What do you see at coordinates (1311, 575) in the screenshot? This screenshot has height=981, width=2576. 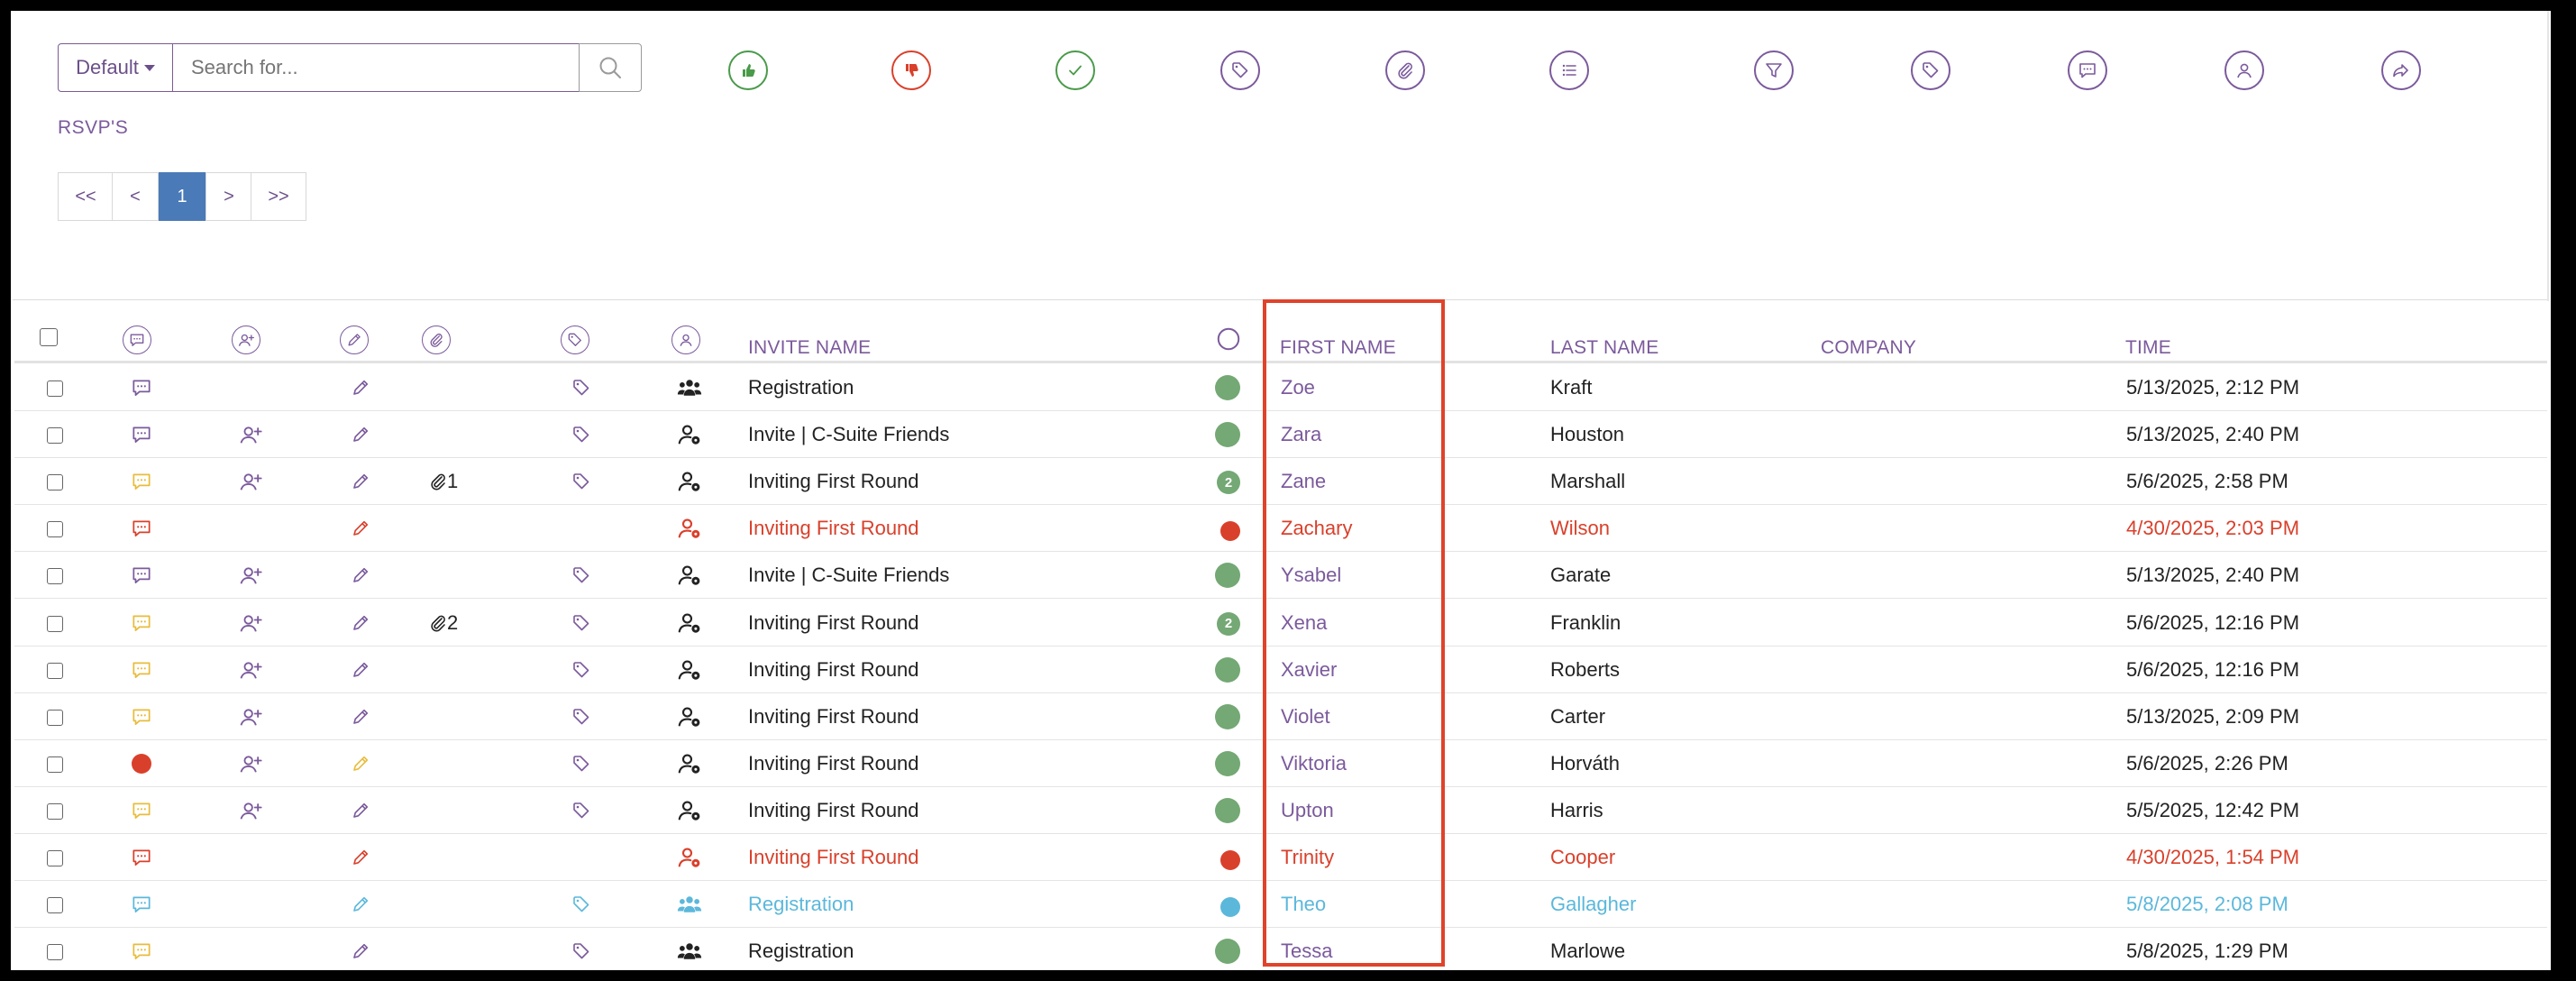 I see `first-name-cell: Ysabel` at bounding box center [1311, 575].